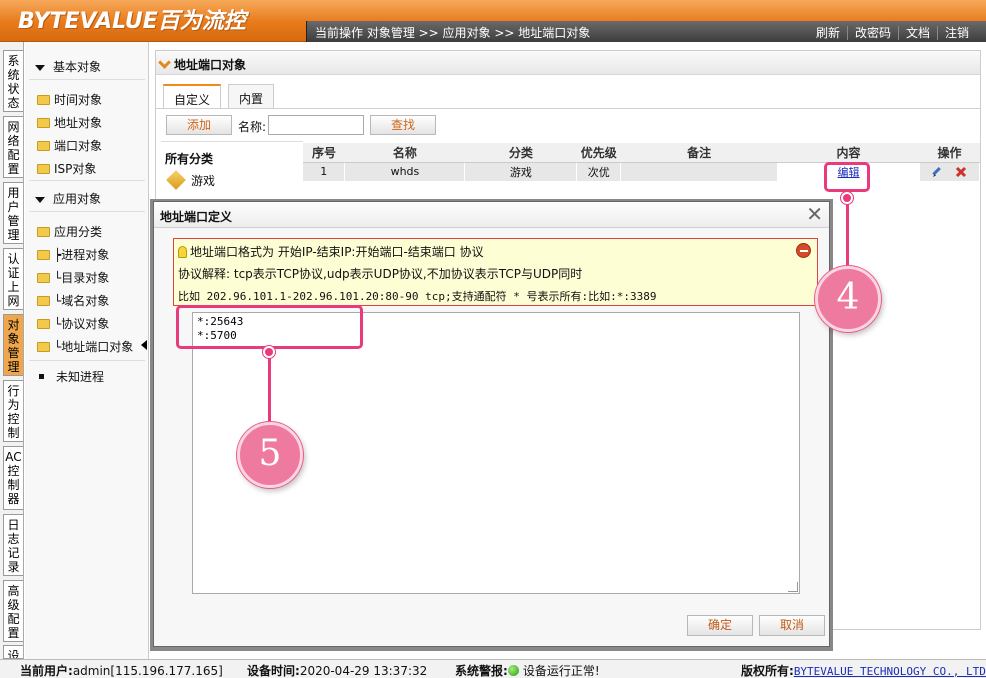 The width and height of the screenshot is (986, 678). What do you see at coordinates (938, 172) in the screenshot?
I see `pencil-icon` at bounding box center [938, 172].